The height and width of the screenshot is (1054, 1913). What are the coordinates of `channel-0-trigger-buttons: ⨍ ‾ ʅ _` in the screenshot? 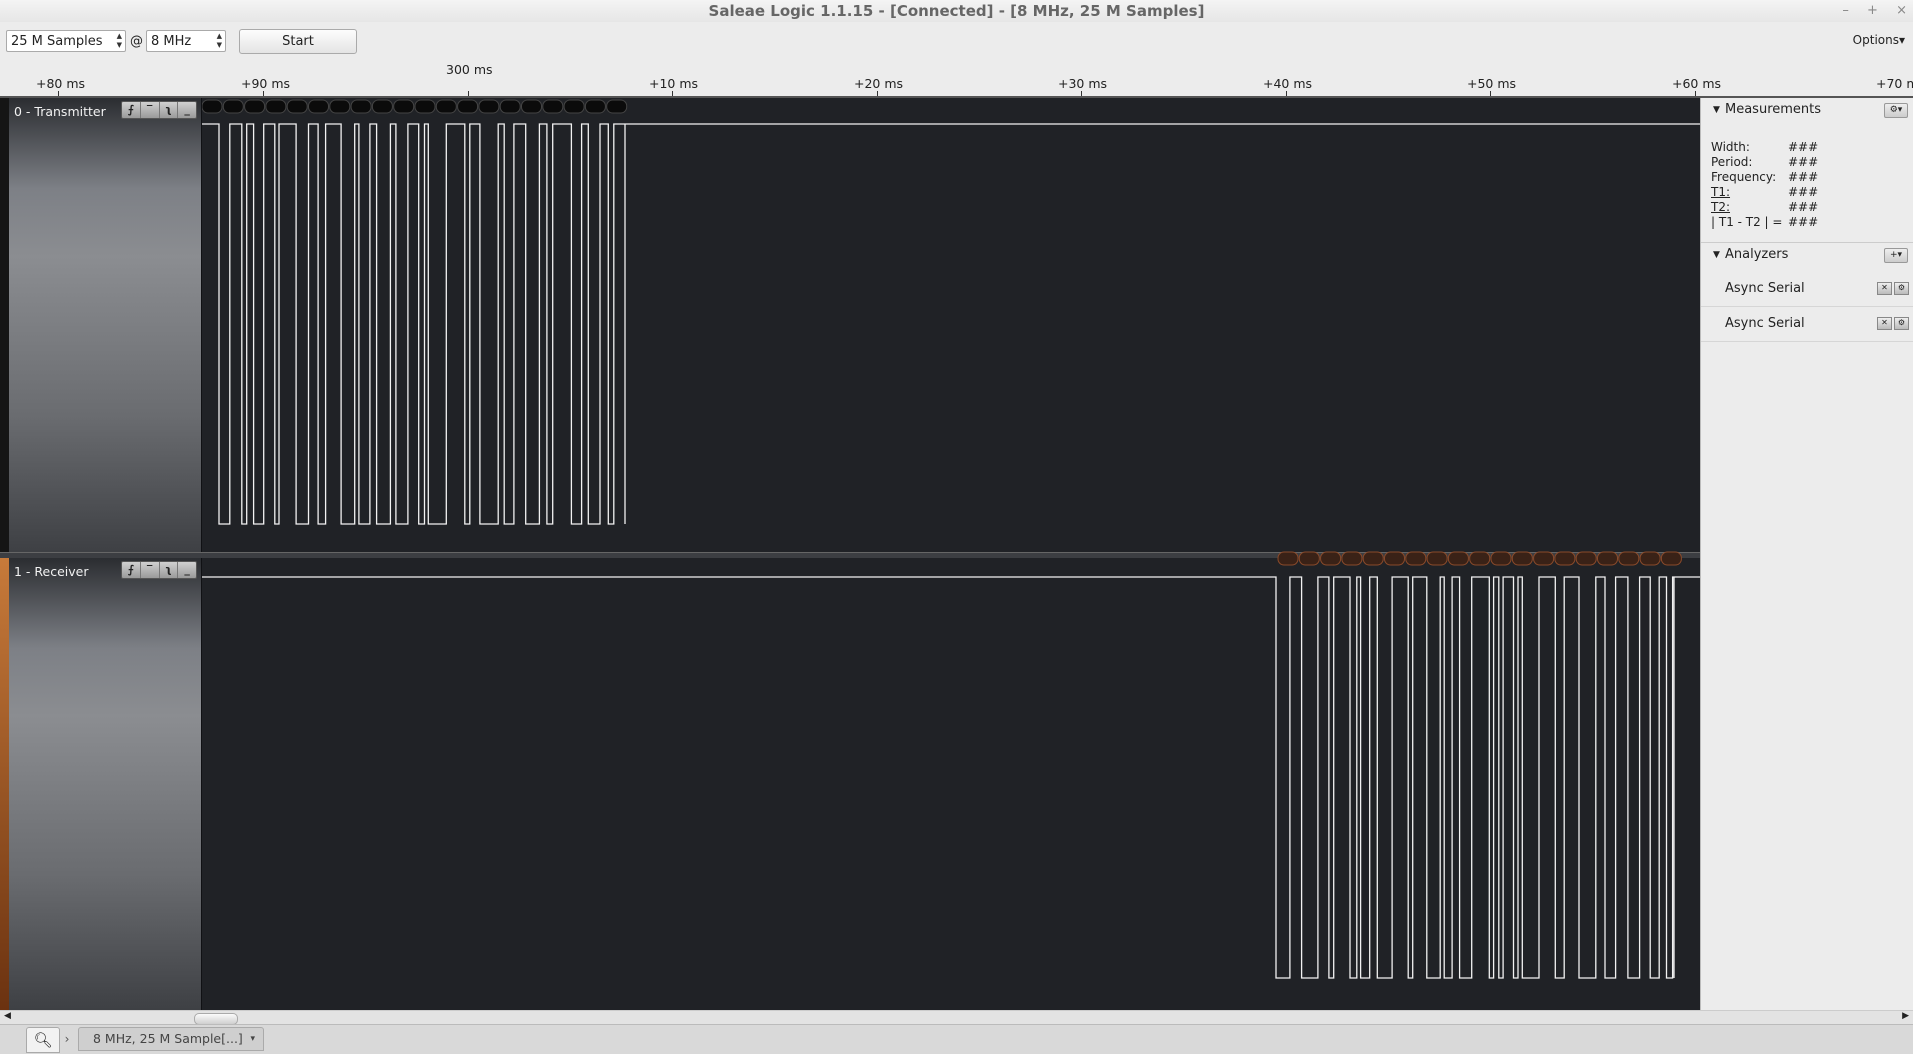 It's located at (159, 110).